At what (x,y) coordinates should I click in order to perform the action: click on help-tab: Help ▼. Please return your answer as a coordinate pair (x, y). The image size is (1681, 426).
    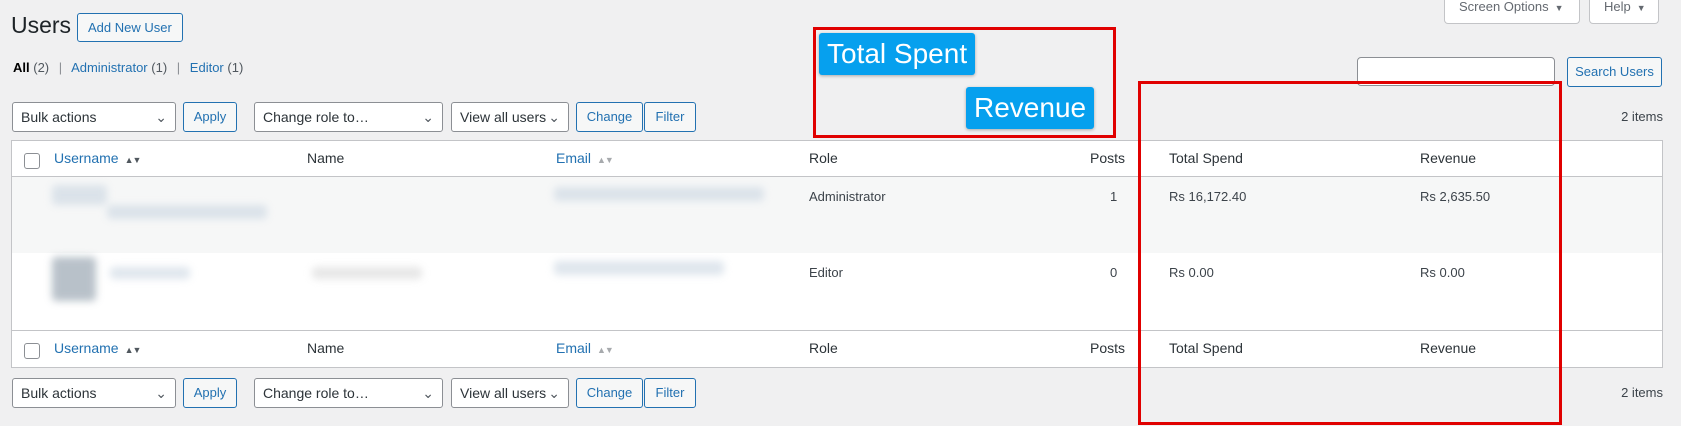
    Looking at the image, I should click on (1624, 12).